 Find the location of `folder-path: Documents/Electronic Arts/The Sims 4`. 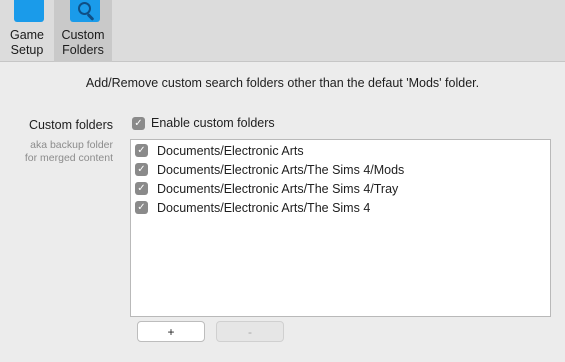

folder-path: Documents/Electronic Arts/The Sims 4 is located at coordinates (264, 207).